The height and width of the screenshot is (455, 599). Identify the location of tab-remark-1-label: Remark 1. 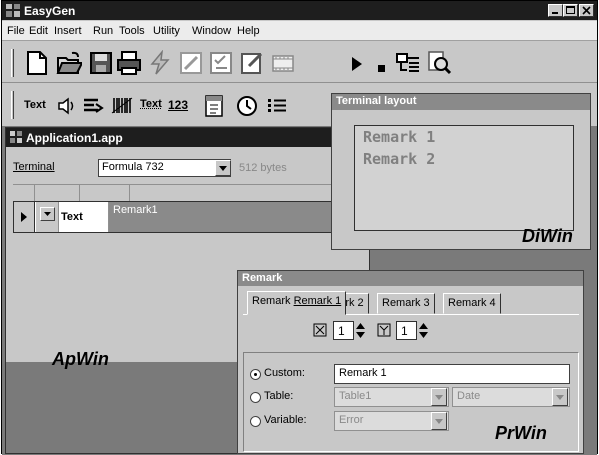
(317, 301).